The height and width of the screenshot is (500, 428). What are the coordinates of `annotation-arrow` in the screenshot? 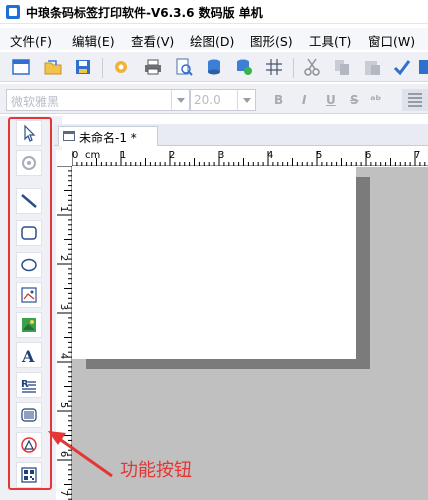 It's located at (80, 454).